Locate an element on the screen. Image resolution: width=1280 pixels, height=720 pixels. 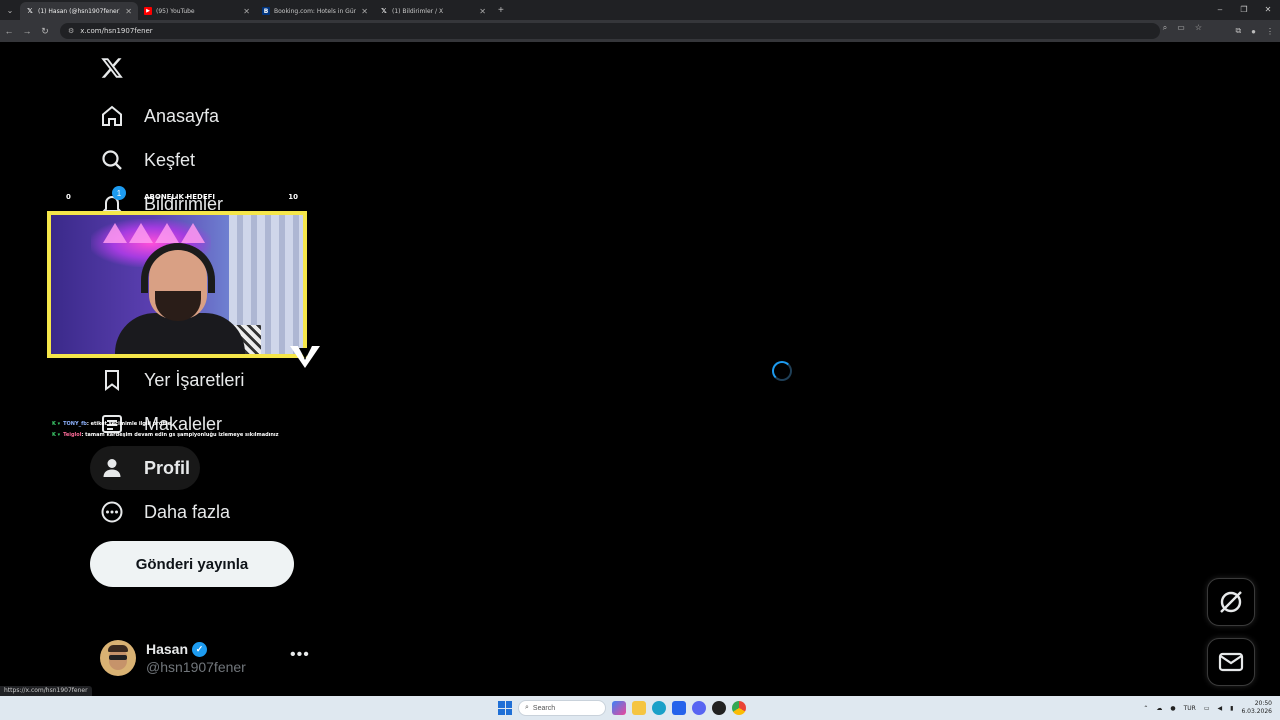
browser-menu-icon: ⋮ is located at coordinates (1270, 31).